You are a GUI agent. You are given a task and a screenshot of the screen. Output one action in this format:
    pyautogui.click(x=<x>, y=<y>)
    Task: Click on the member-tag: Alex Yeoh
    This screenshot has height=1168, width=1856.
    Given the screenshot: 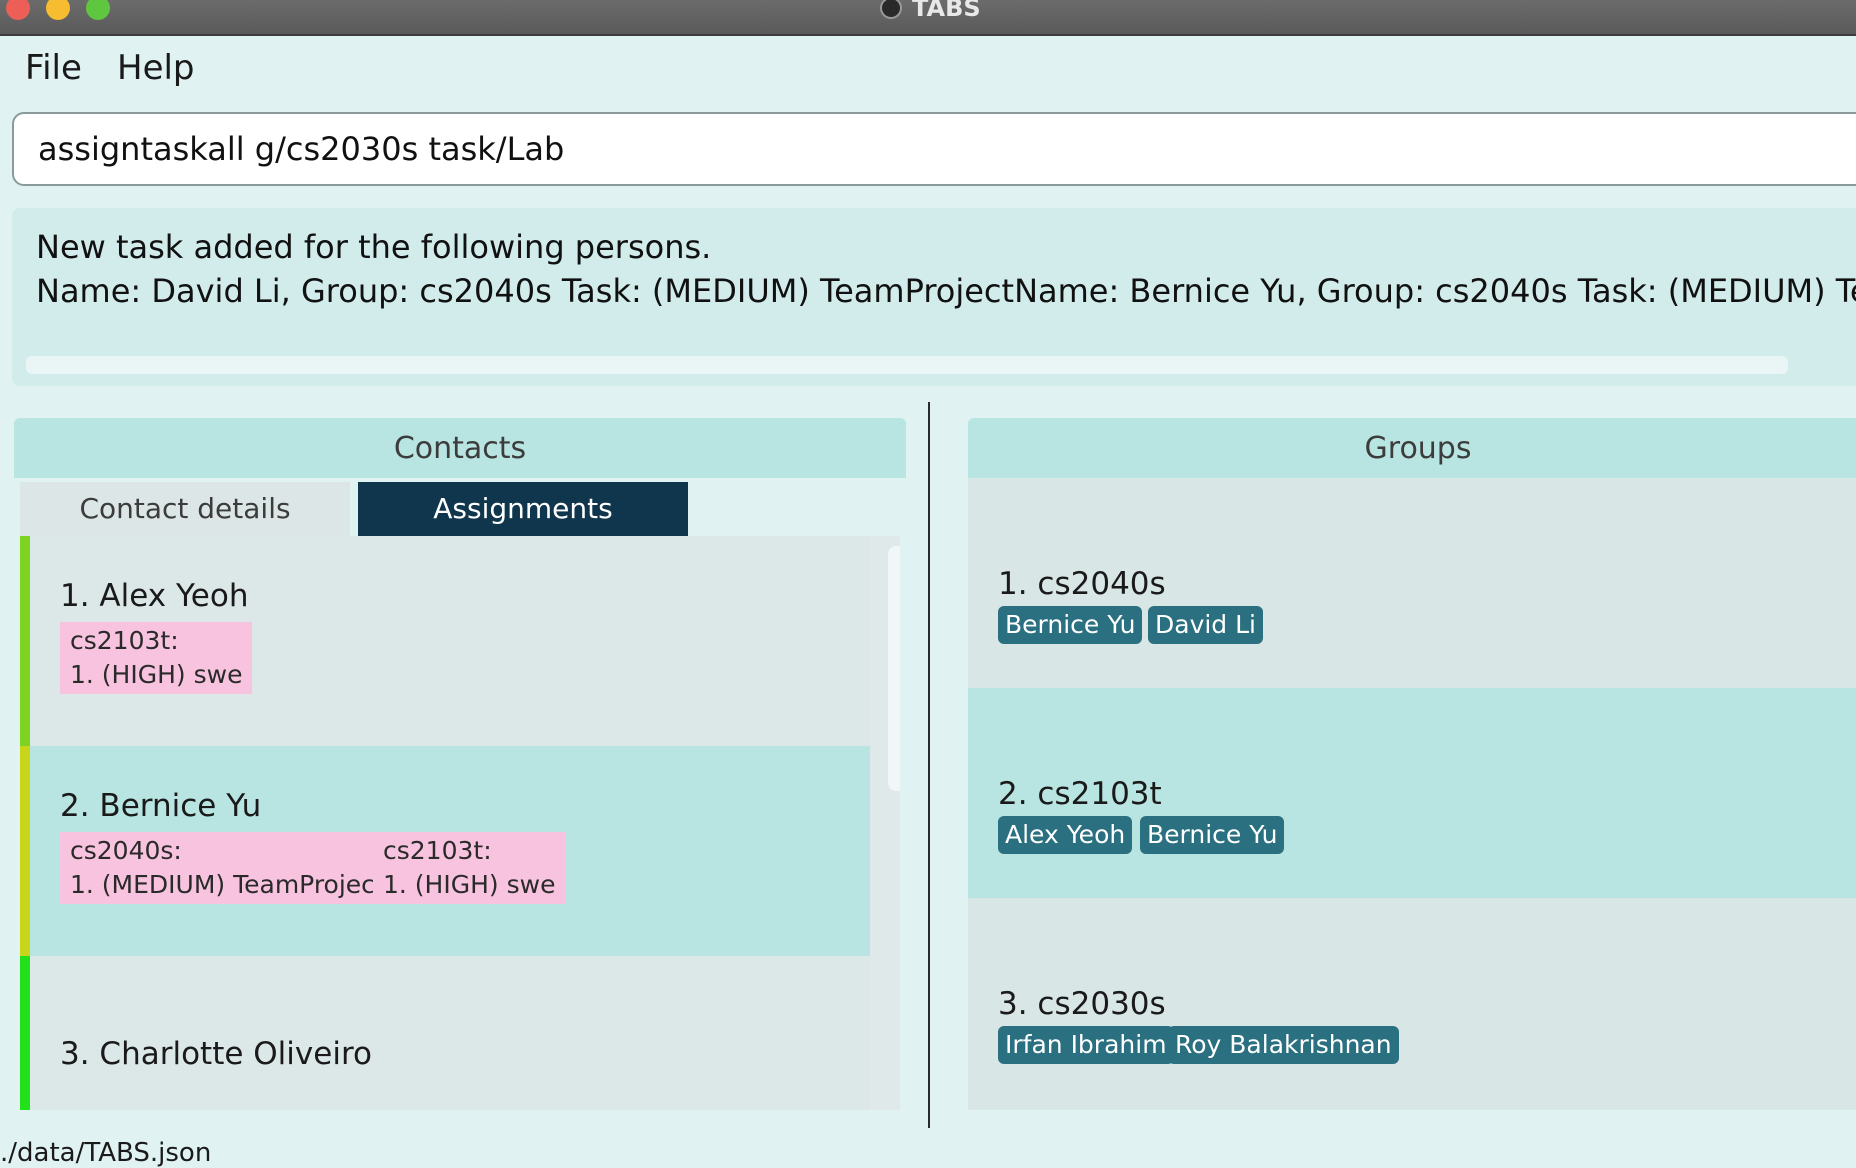 What is the action you would take?
    pyautogui.click(x=1065, y=835)
    